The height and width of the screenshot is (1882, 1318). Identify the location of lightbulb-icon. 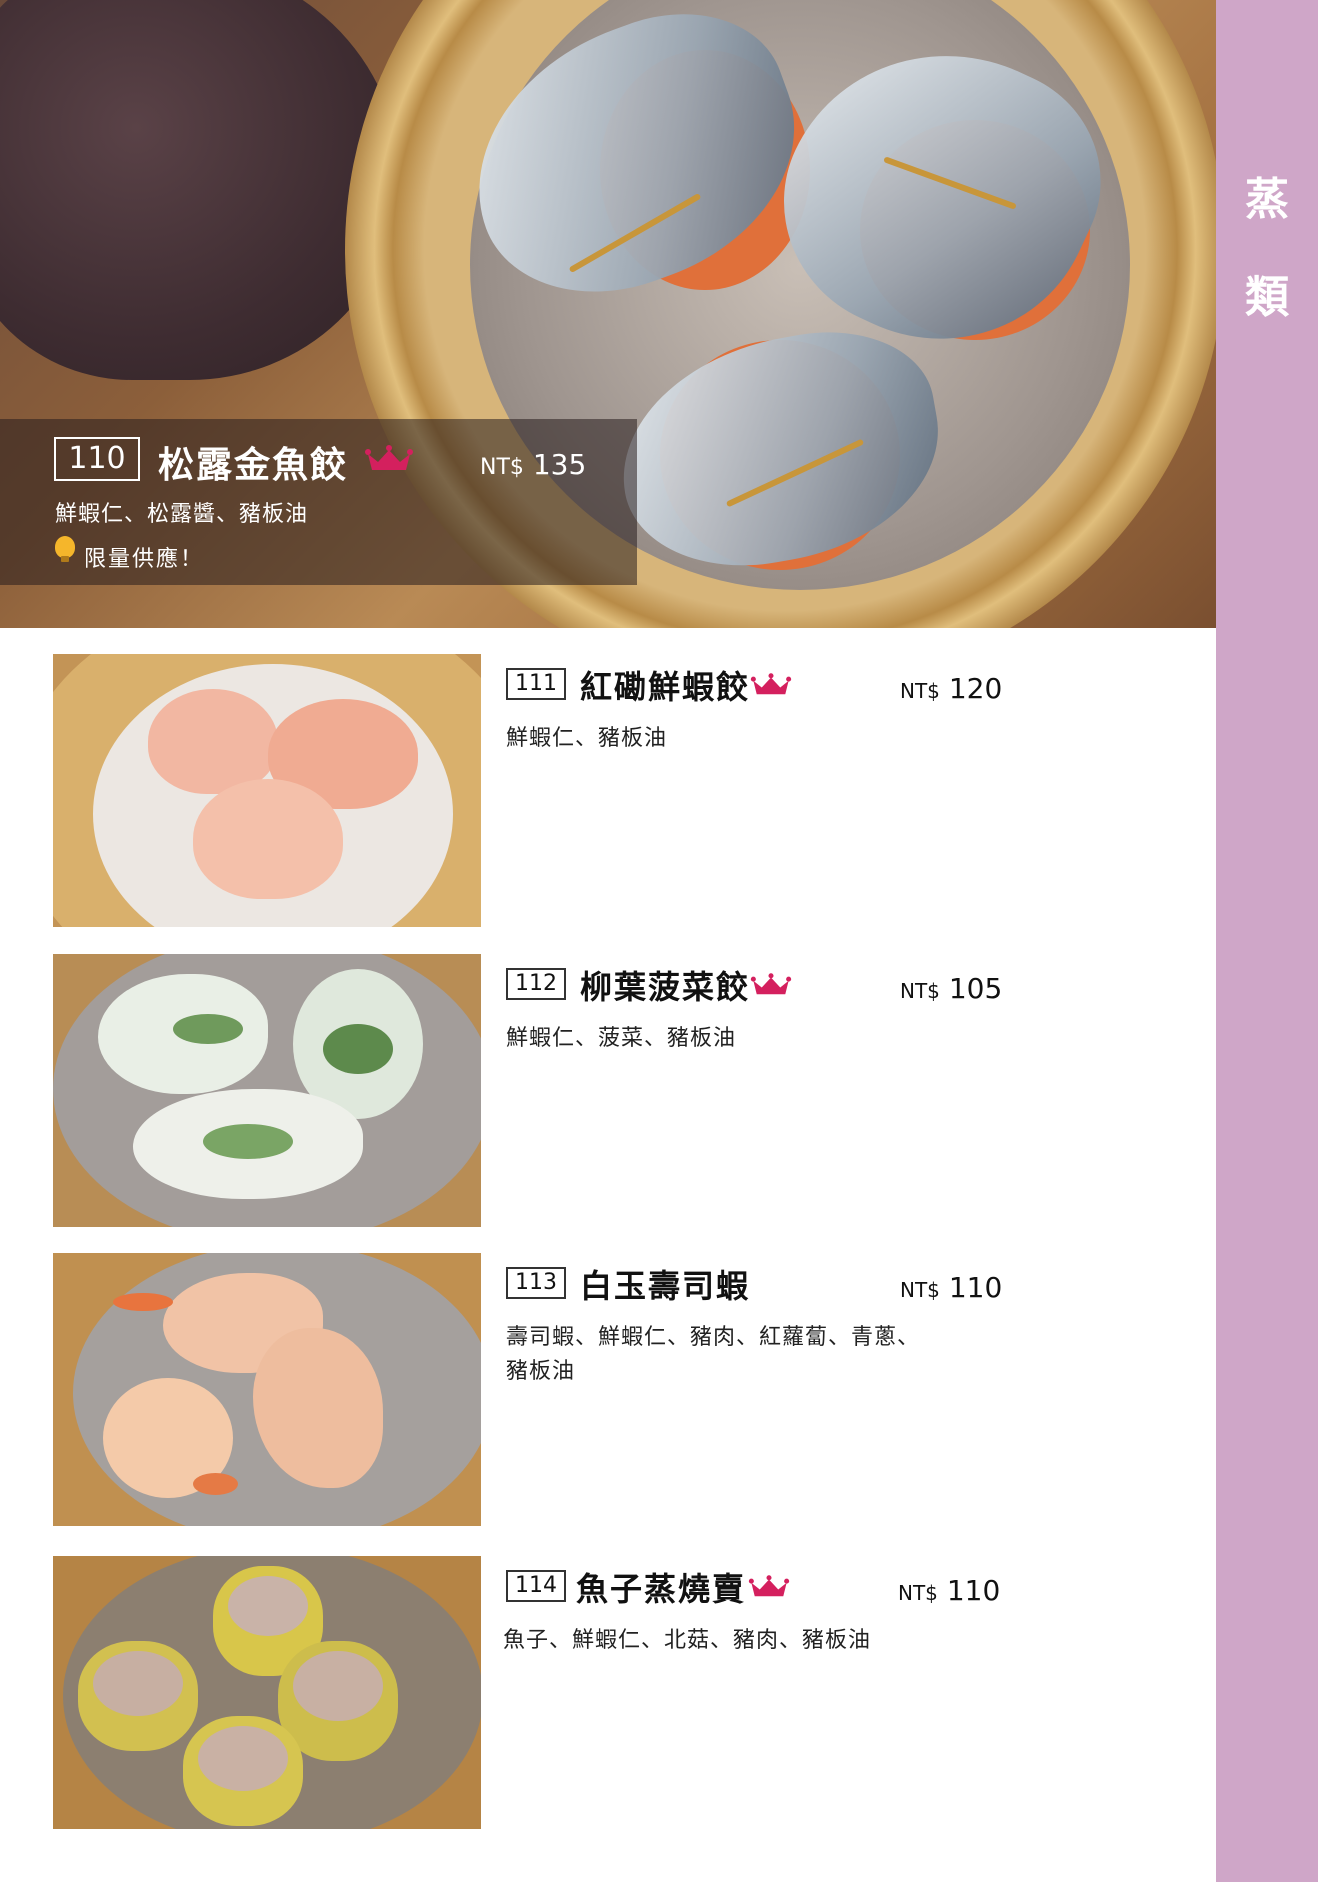
(65, 549).